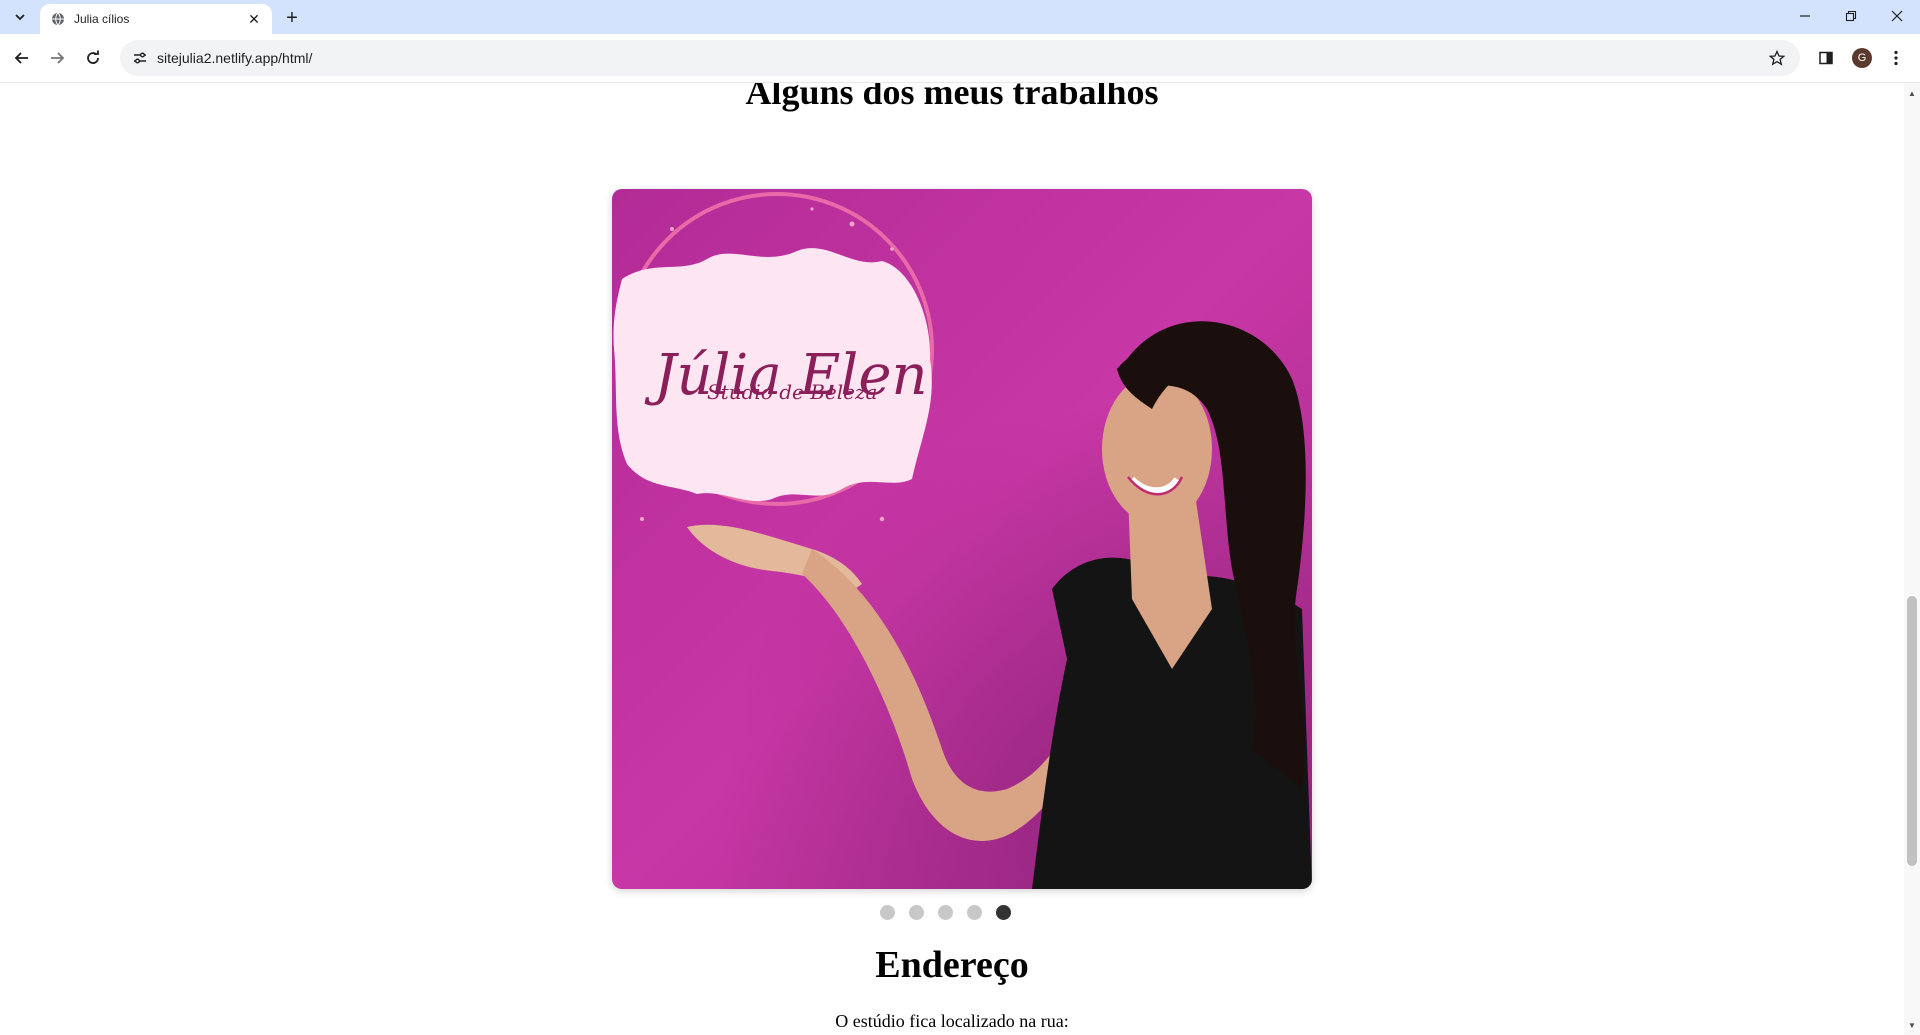 This screenshot has height=1035, width=1920. I want to click on reload-button, so click(93, 58).